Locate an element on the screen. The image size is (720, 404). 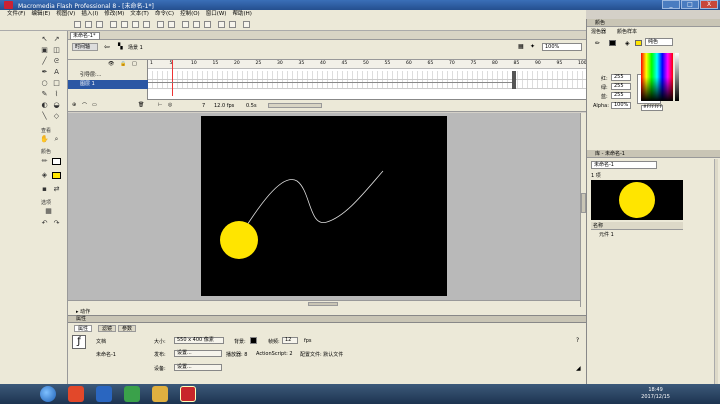
eyedropper-icon: ╲ is located at coordinates (44, 116).